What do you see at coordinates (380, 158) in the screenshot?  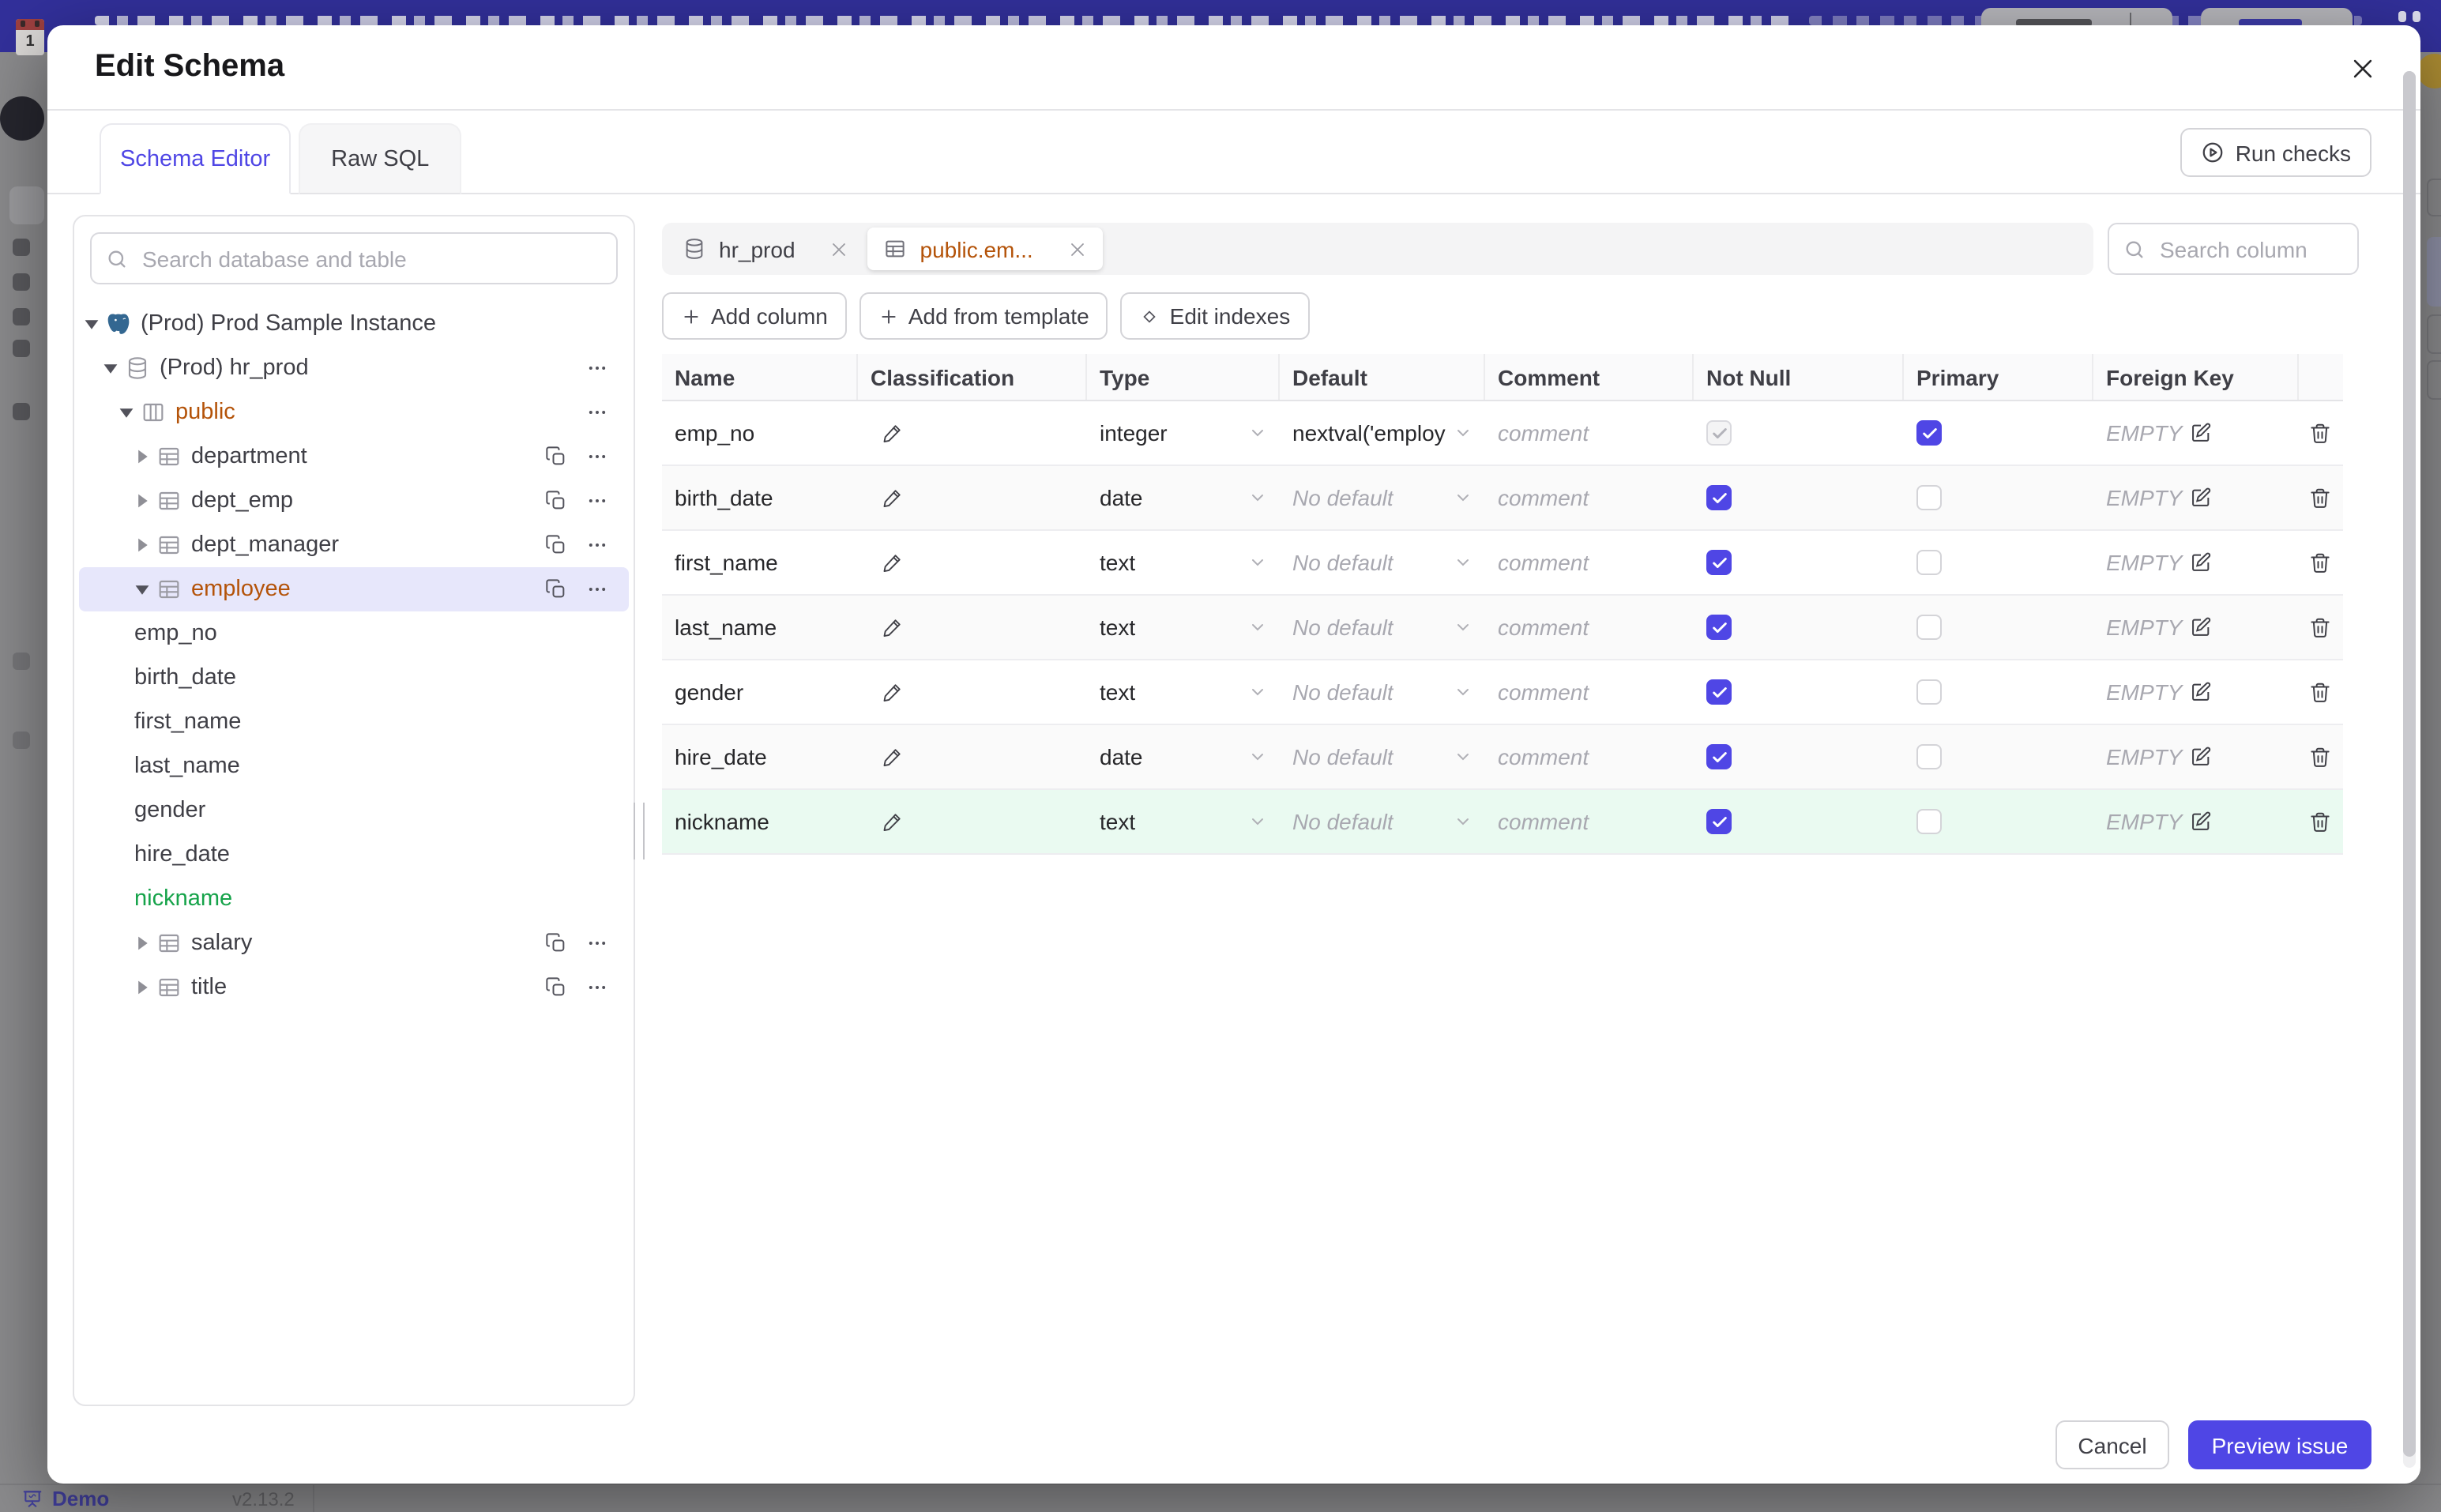 I see `tab-raw-sql: Raw SQL` at bounding box center [380, 158].